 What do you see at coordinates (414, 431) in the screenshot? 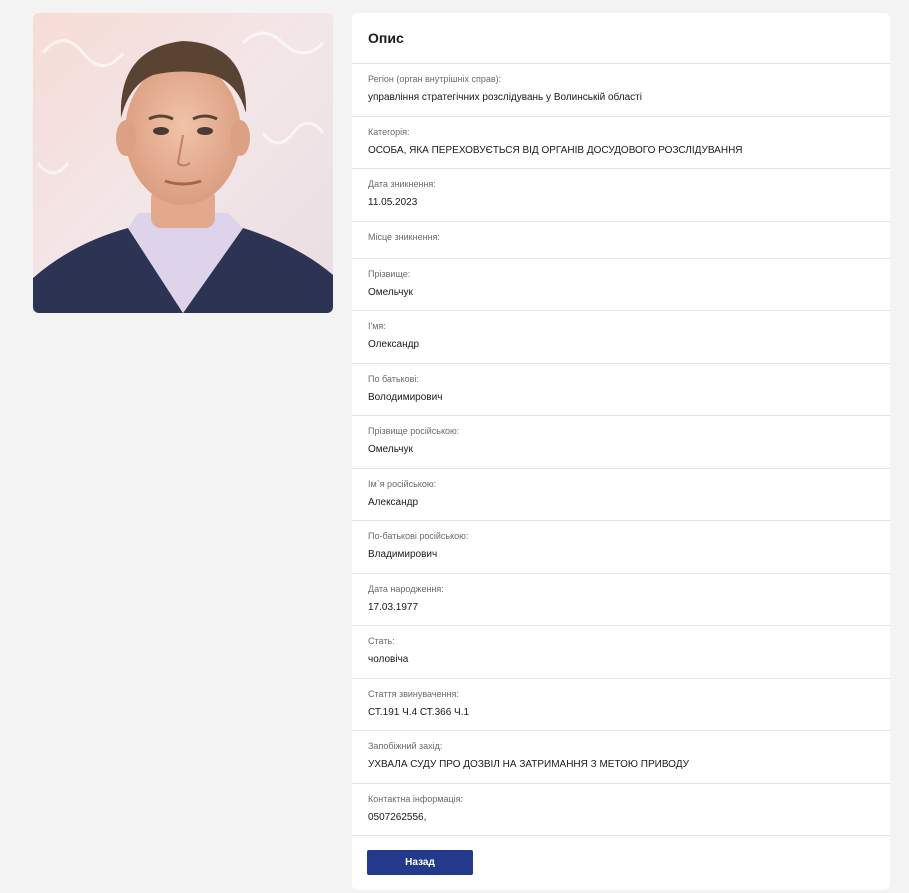
I see `field-label: Прізвище російською:` at bounding box center [414, 431].